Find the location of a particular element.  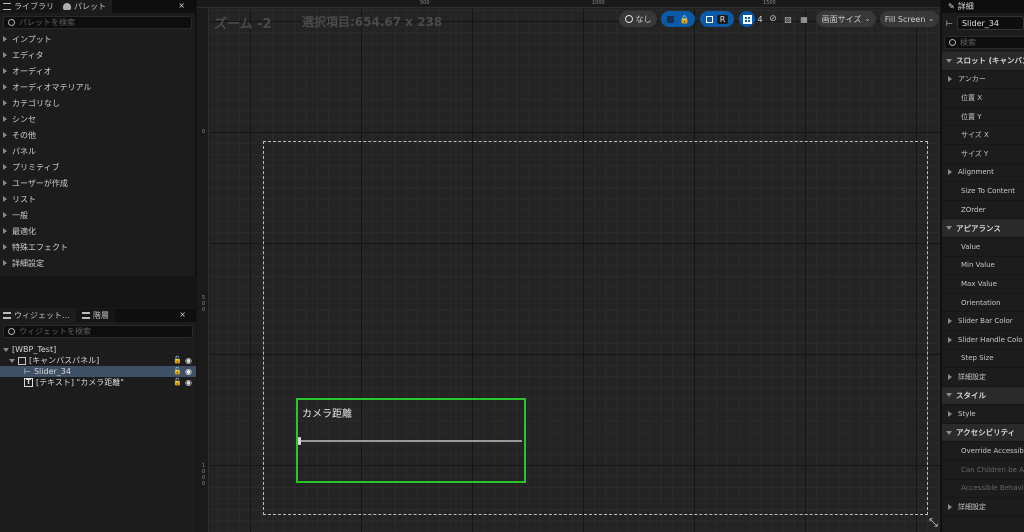

tab-hierarchy: 階層 is located at coordinates (95, 315).